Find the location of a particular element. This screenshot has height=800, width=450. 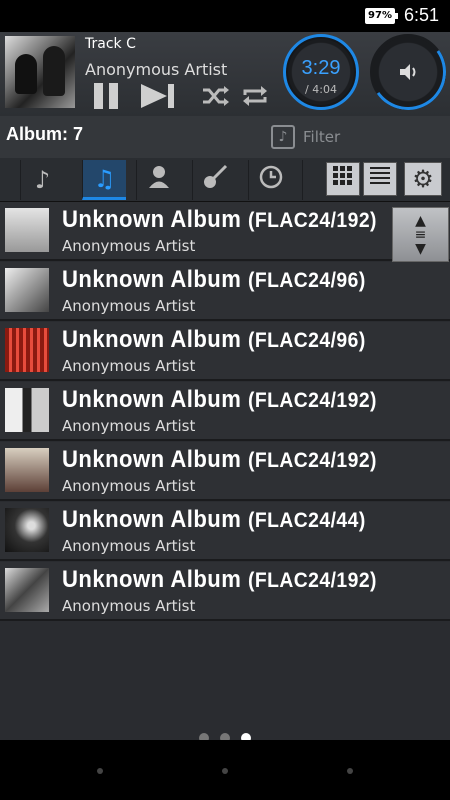

scroll-handle: ▲ ≡ ▼ is located at coordinates (420, 234).